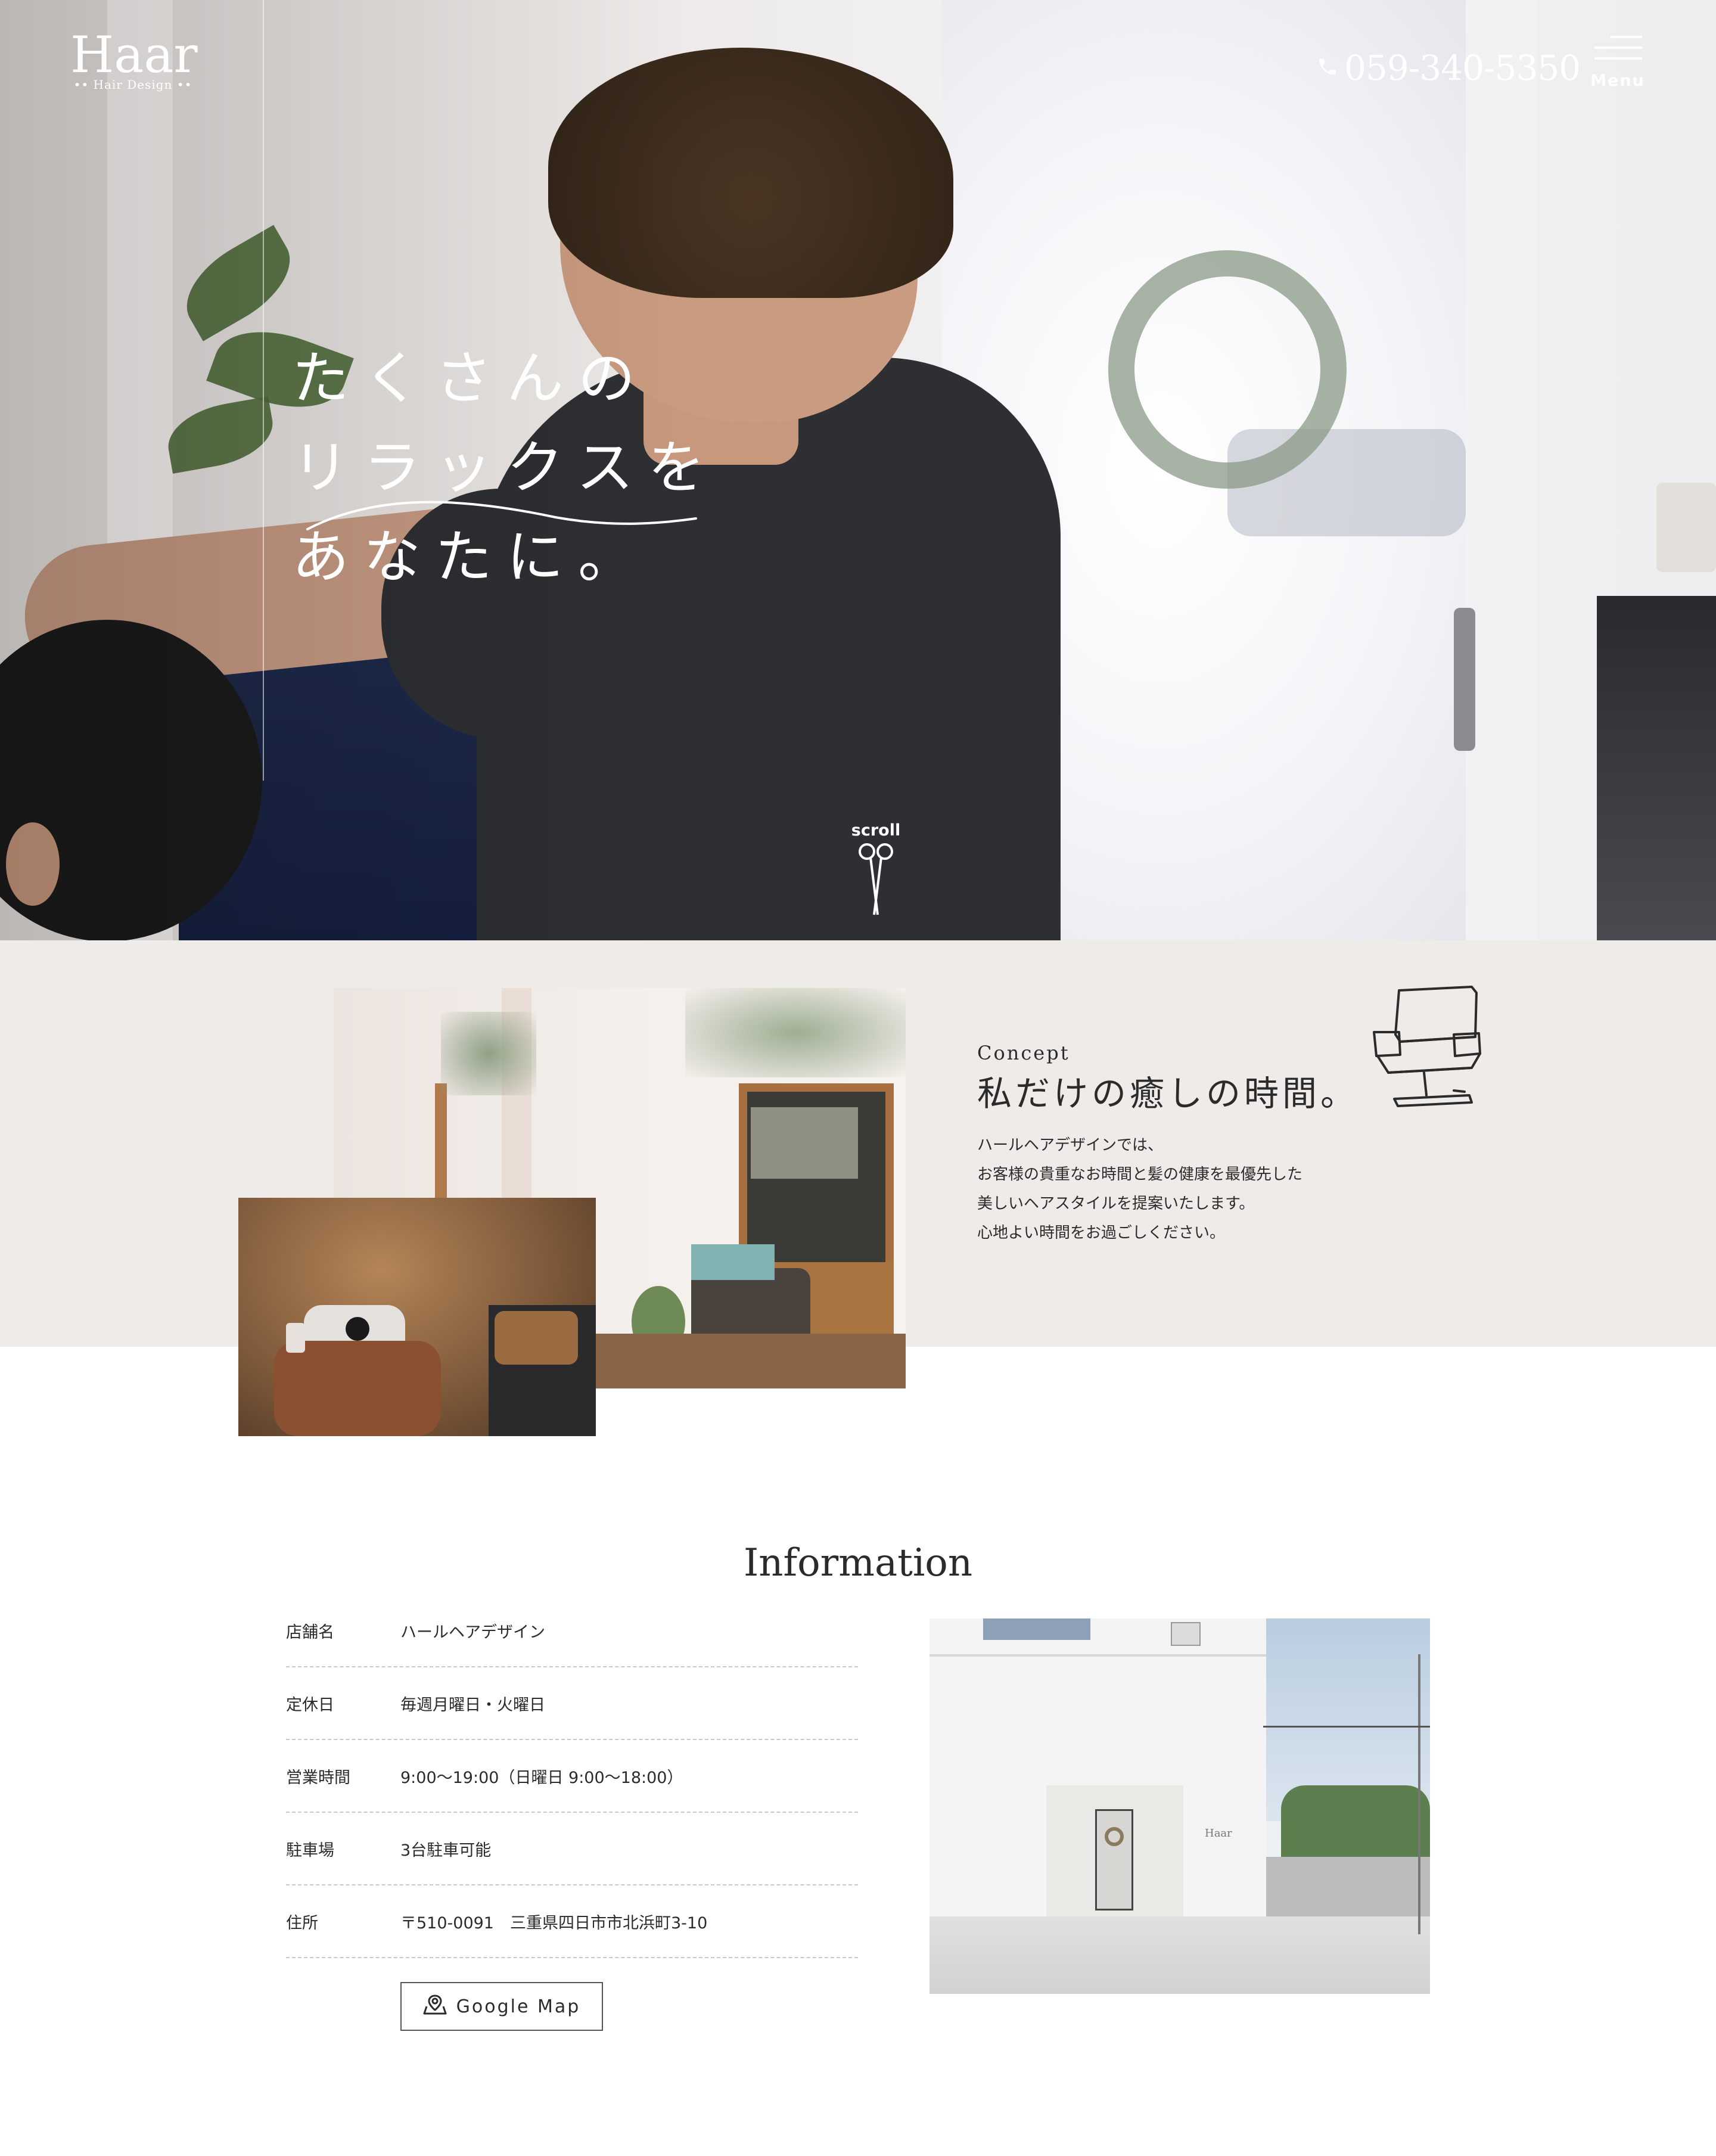  I want to click on info-key: 店舗名, so click(310, 1632).